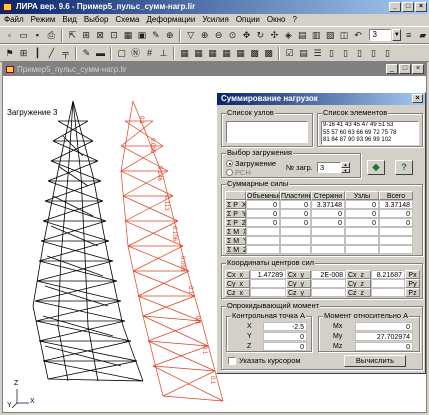  I want to click on perspective-icon: ◈, so click(288, 35).